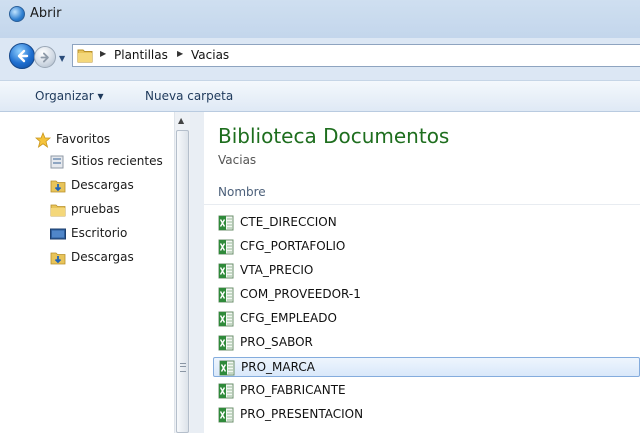  Describe the element at coordinates (293, 390) in the screenshot. I see `file-name: PRO_FABRICANTE` at that location.